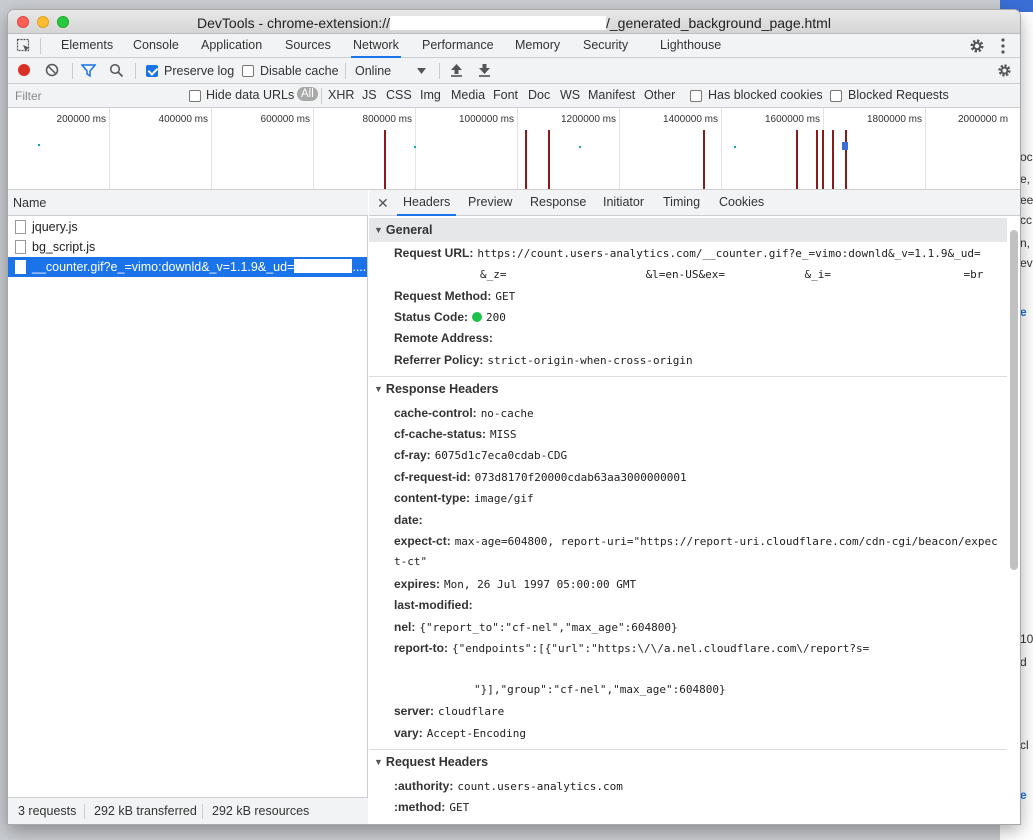 This screenshot has height=840, width=1033. What do you see at coordinates (299, 71) in the screenshot?
I see `disable-cache-label: Disable cache` at bounding box center [299, 71].